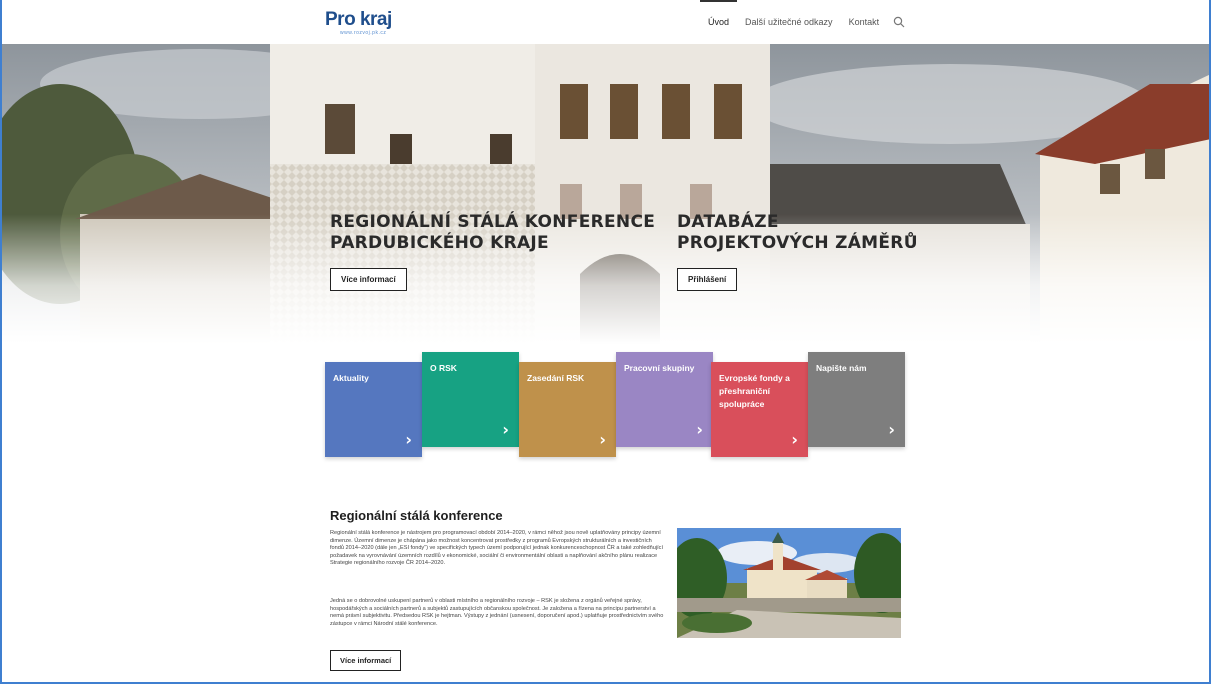 This screenshot has height=684, width=1211. What do you see at coordinates (373, 409) in the screenshot?
I see `tile-aktuality: Aktuality ›` at bounding box center [373, 409].